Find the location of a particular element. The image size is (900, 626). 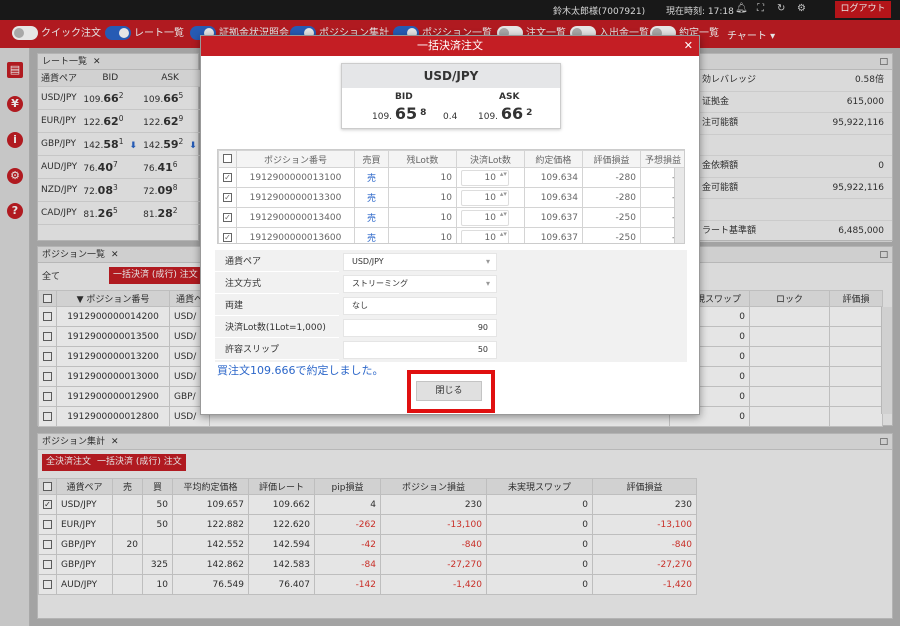

table-row: 1912900000013600売1010109.637-250-2 is located at coordinates (451, 235).